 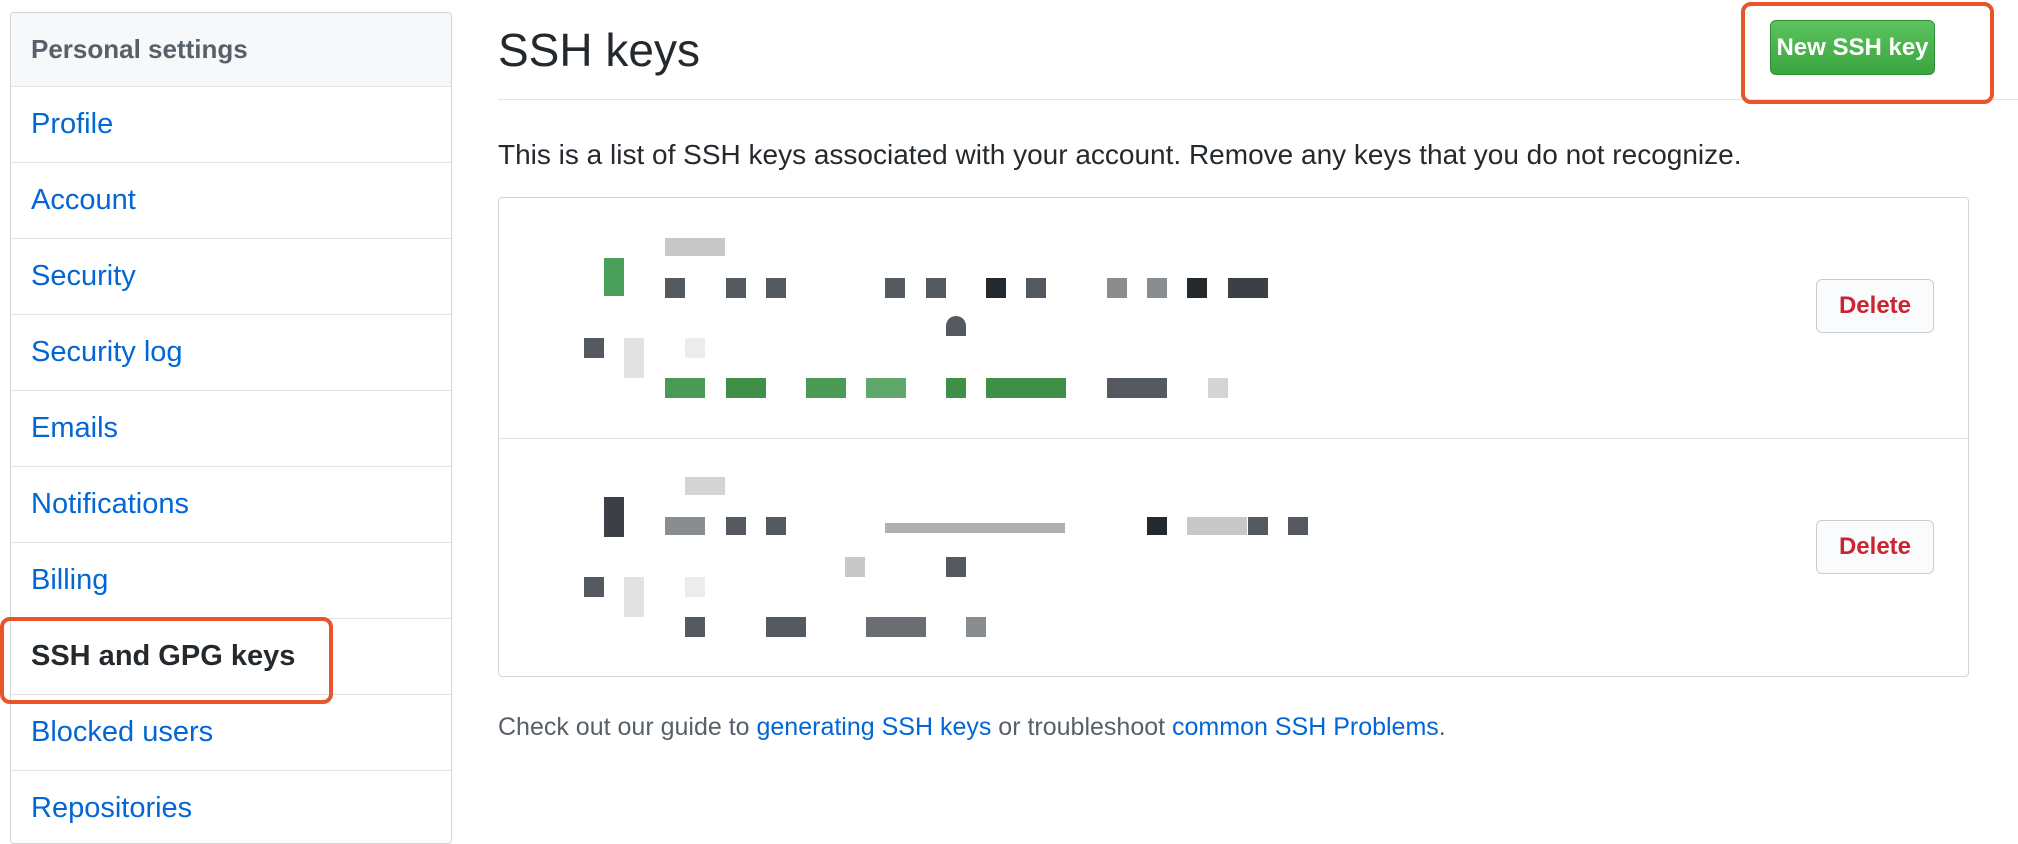 I want to click on sidebar-item-emails: Emails, so click(x=231, y=429).